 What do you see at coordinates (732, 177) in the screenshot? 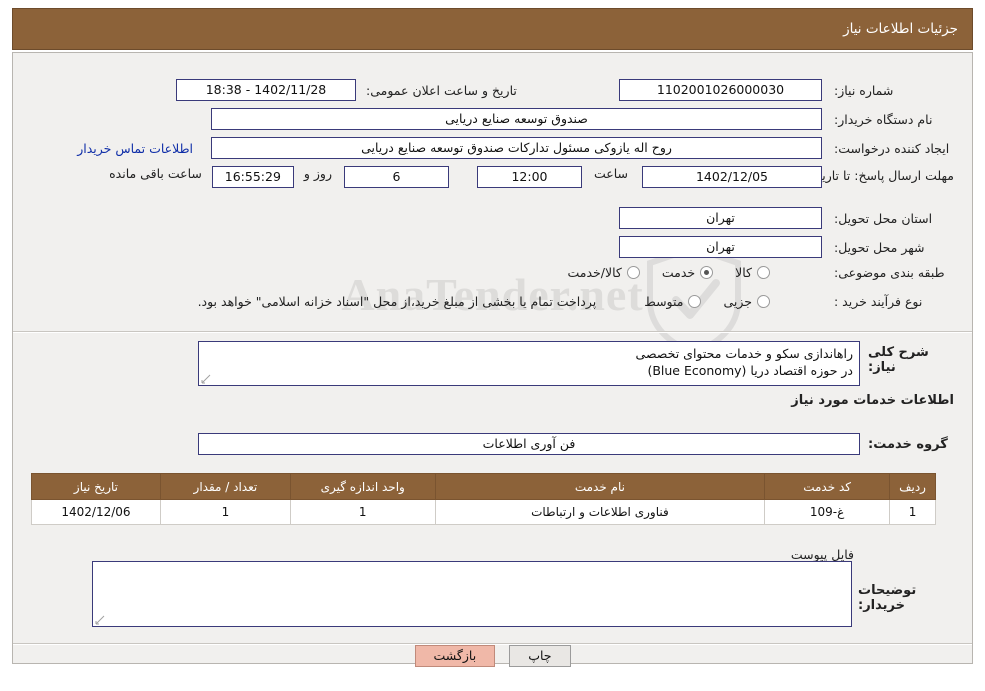
I see `deadline-date-value: 1402/12/05` at bounding box center [732, 177].